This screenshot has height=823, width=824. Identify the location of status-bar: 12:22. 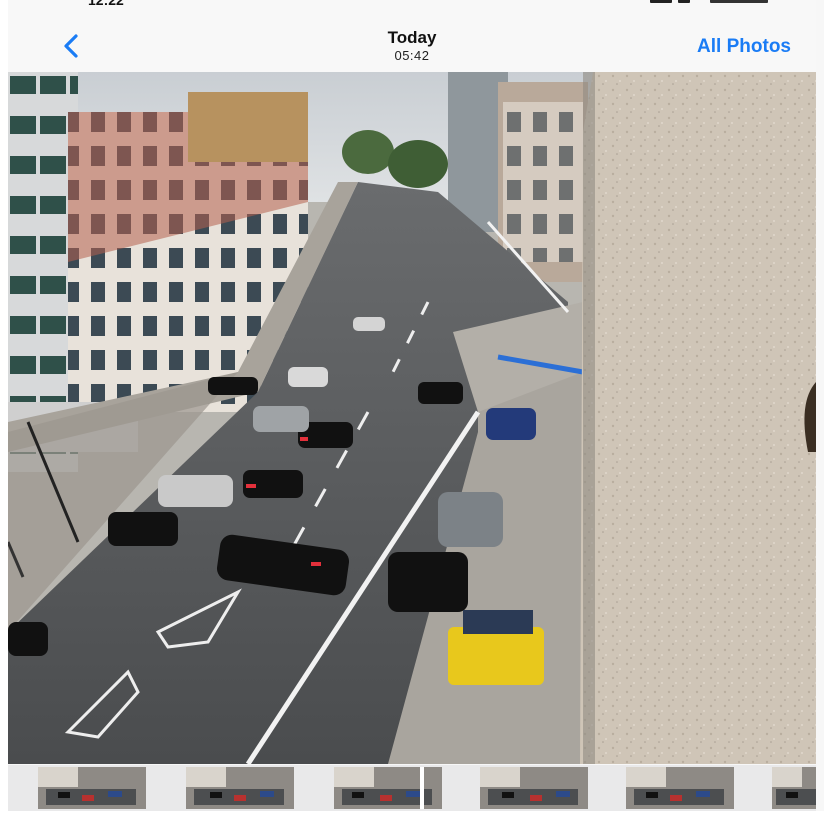
(412, 4).